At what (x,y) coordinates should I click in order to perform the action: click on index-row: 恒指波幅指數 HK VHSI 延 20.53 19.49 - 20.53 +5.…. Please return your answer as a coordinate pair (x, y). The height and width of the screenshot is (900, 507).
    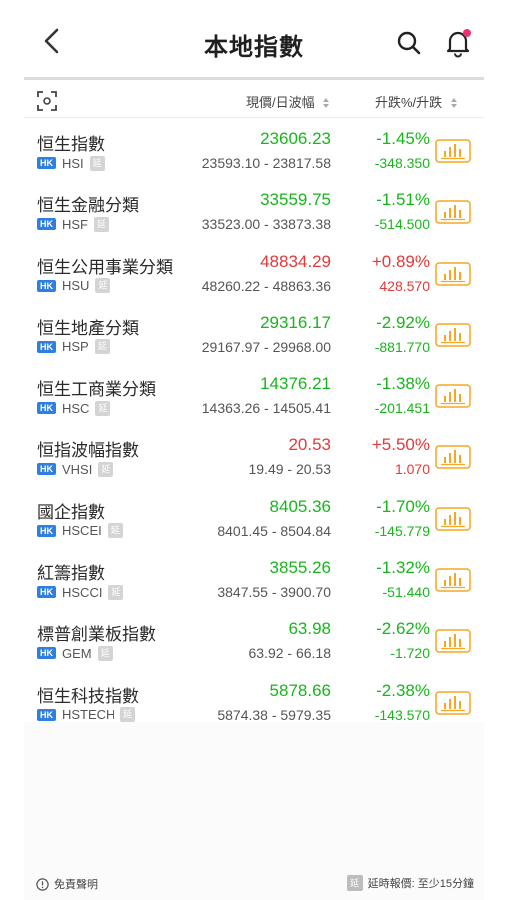
    Looking at the image, I should click on (254, 458).